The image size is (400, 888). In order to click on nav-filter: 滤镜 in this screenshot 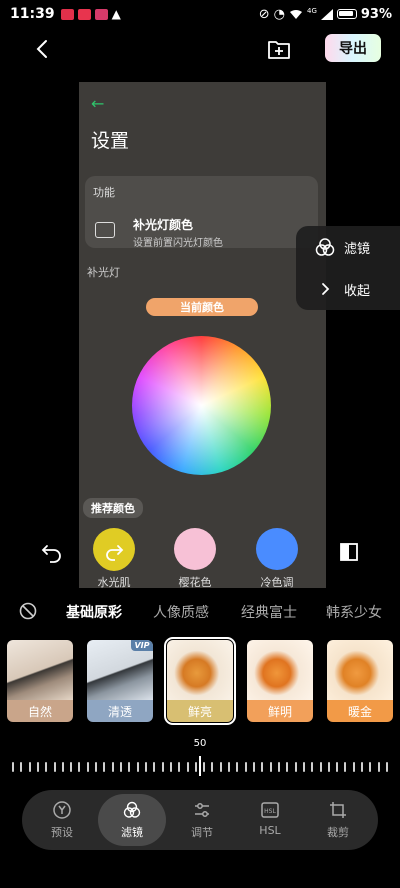, I will do `click(132, 820)`.